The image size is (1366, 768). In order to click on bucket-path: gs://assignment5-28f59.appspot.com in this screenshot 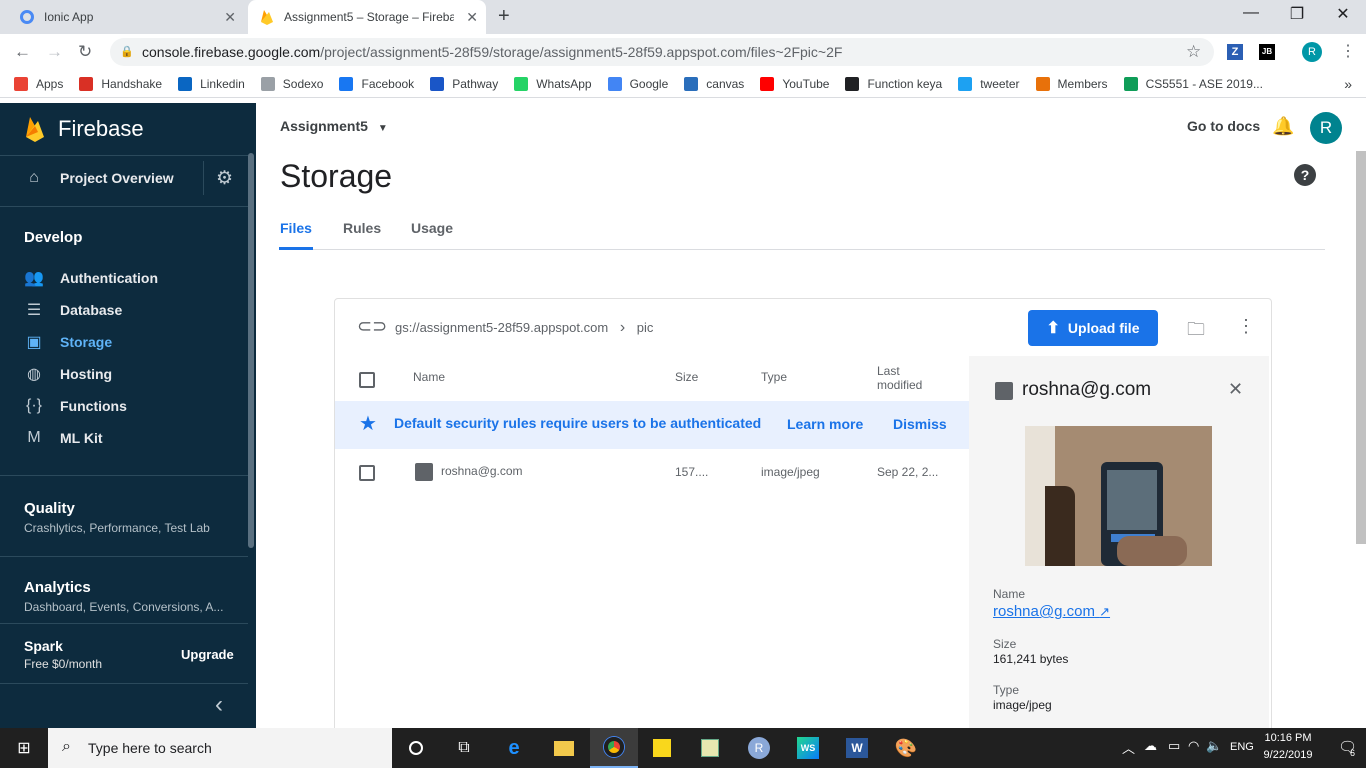, I will do `click(501, 327)`.